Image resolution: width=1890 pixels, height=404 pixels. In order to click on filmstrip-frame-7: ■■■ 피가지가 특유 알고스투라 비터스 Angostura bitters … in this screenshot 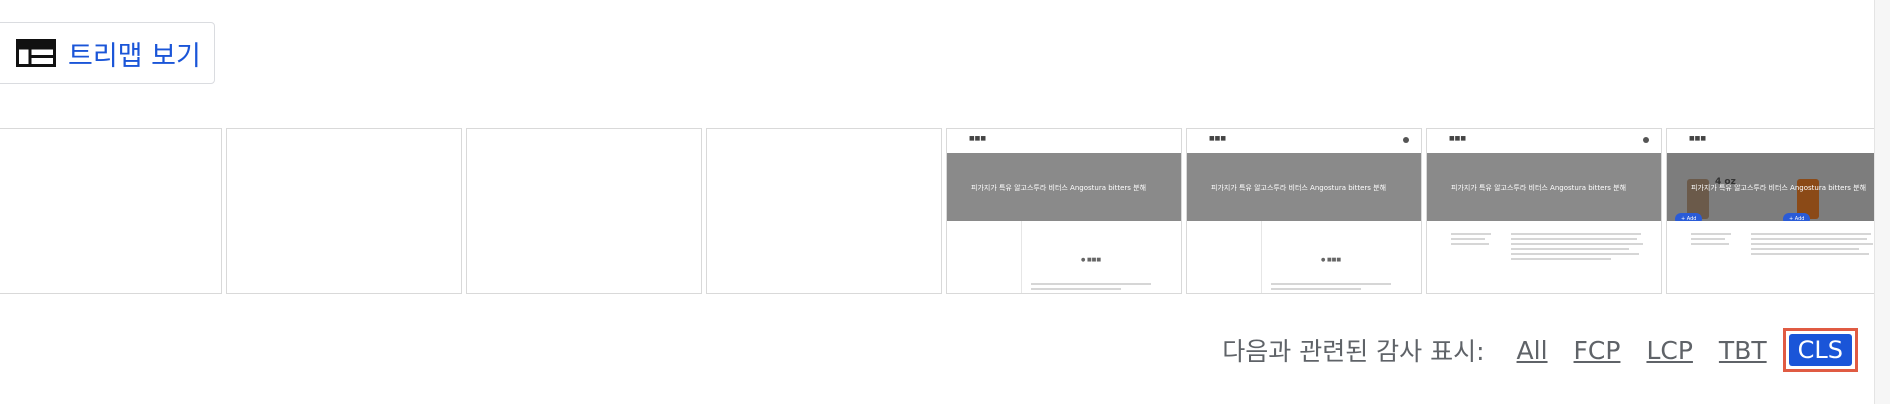, I will do `click(1544, 211)`.